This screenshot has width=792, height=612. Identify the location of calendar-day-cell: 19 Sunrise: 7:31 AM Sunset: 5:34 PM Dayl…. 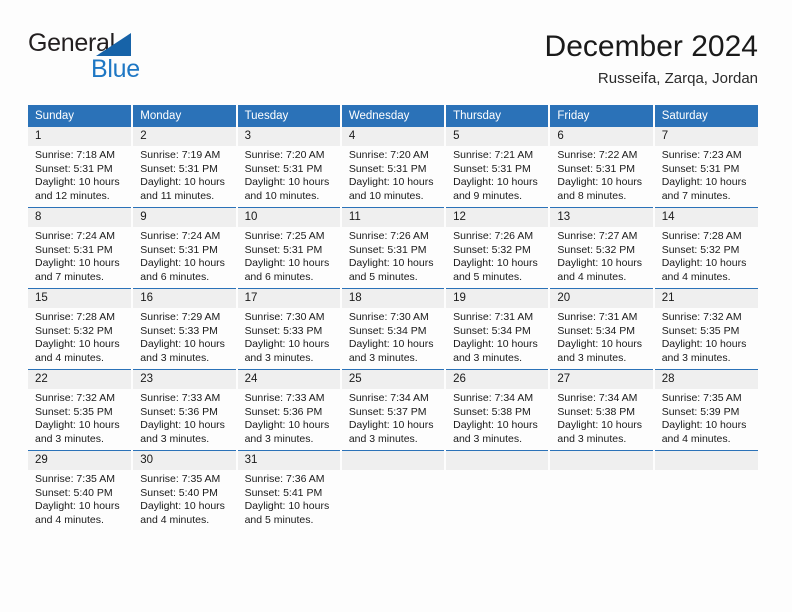
(498, 329).